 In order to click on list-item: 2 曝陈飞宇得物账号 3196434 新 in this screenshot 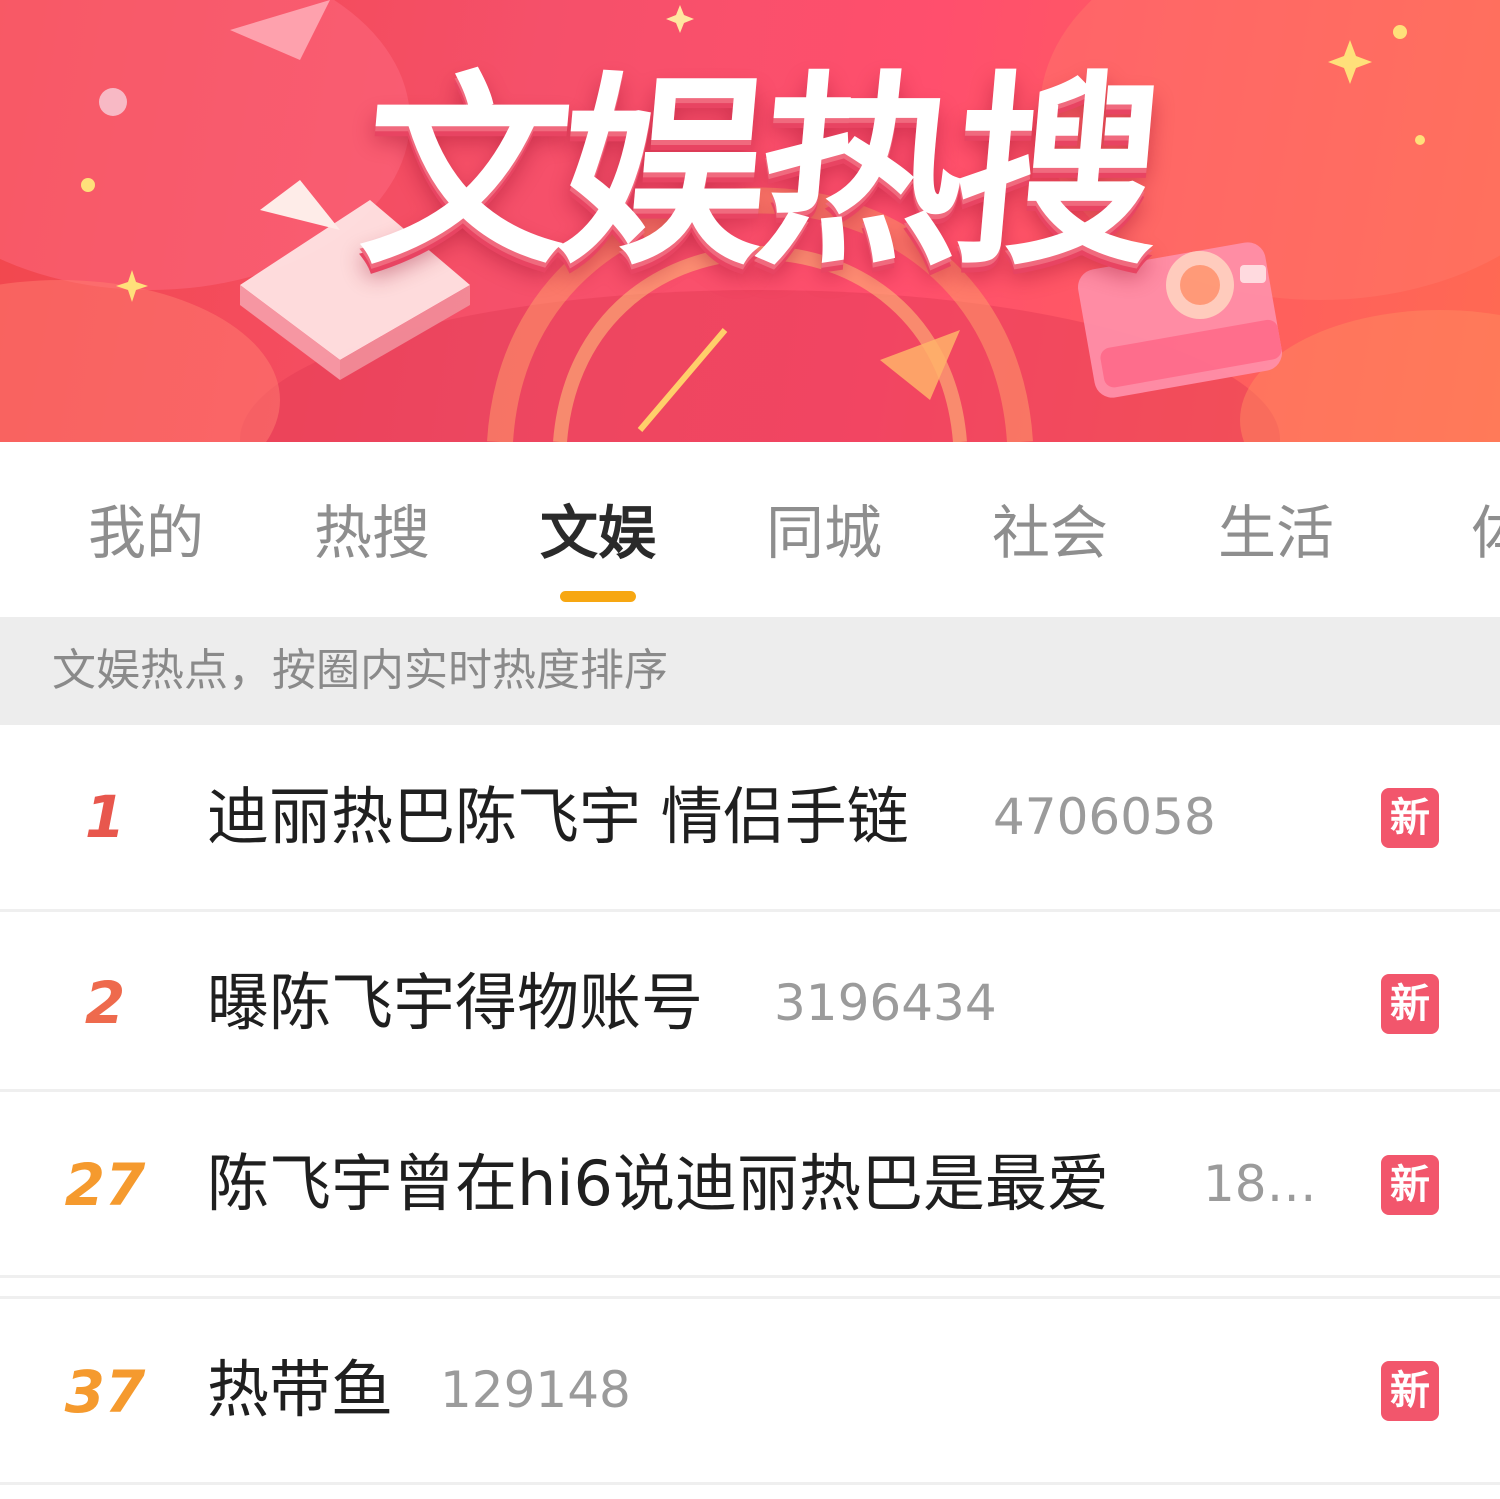, I will do `click(750, 1001)`.